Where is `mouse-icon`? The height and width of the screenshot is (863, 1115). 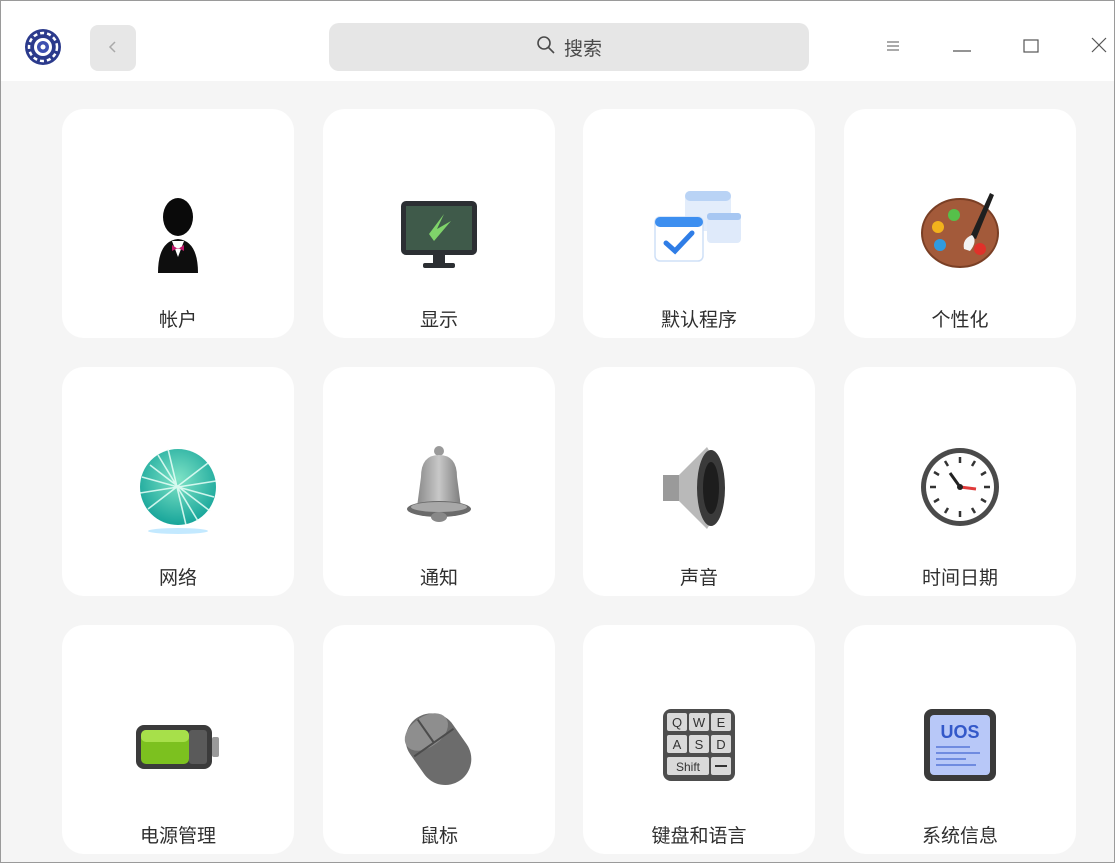
mouse-icon is located at coordinates (439, 745).